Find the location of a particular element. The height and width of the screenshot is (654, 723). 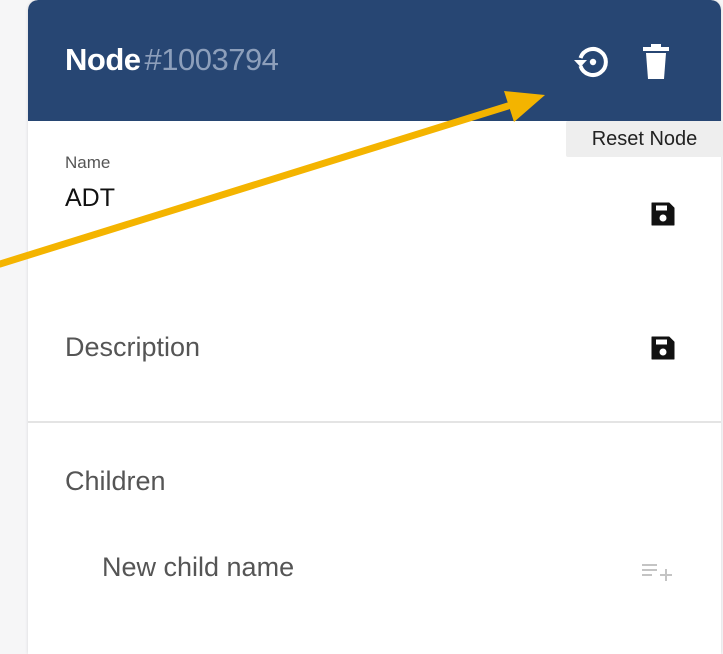

children-heading: Children is located at coordinates (115, 481).